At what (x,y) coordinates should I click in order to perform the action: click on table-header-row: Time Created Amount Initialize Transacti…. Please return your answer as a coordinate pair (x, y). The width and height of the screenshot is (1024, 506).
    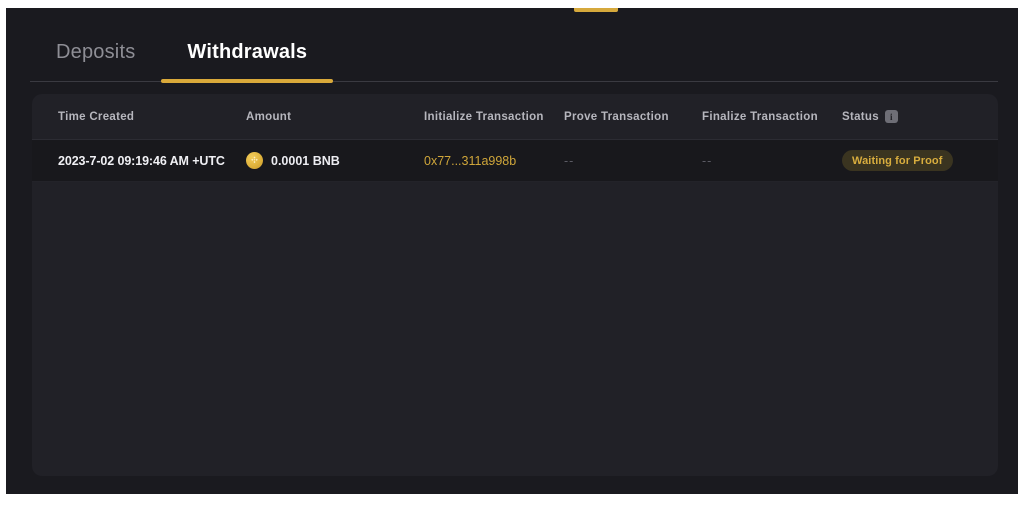
    Looking at the image, I should click on (515, 117).